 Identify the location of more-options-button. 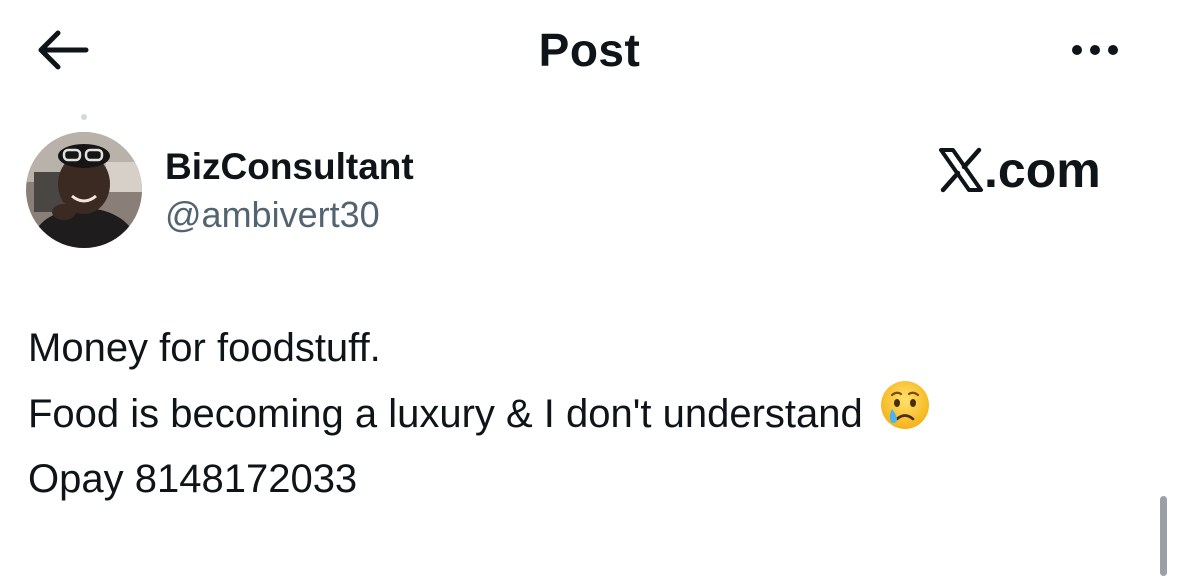
(1095, 50).